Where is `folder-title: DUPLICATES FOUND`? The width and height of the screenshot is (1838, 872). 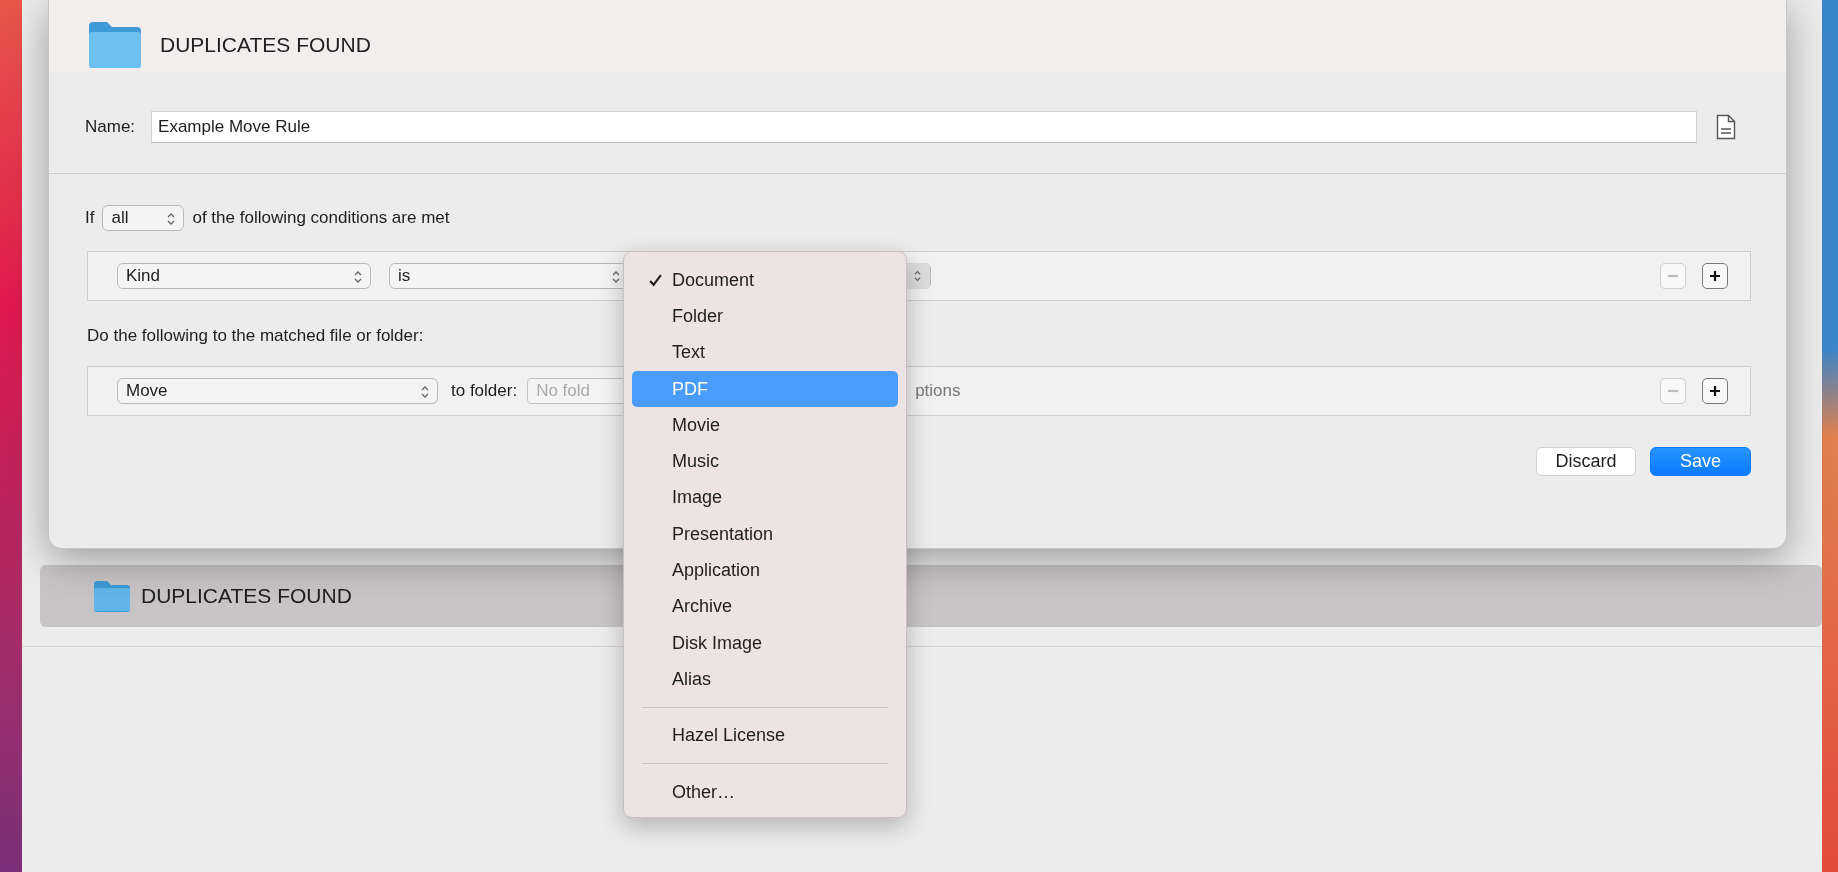 folder-title: DUPLICATES FOUND is located at coordinates (265, 45).